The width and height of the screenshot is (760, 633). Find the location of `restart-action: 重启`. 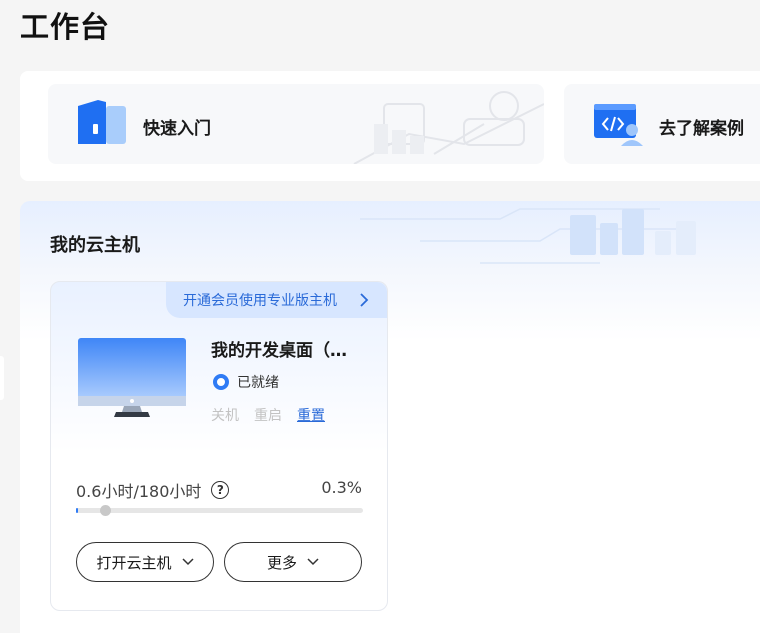

restart-action: 重启 is located at coordinates (268, 416).